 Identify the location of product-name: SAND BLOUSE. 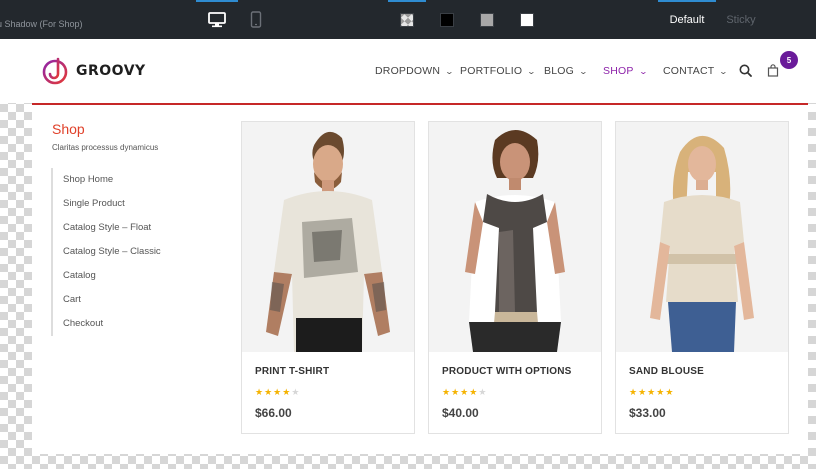
(666, 371).